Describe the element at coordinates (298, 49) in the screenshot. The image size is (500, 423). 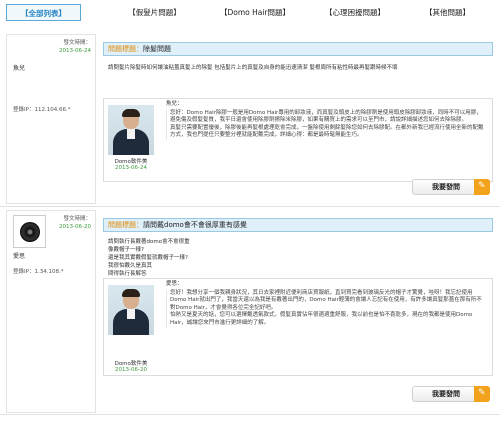
I see `question-title-bar: 問題標題：除髮問題` at that location.